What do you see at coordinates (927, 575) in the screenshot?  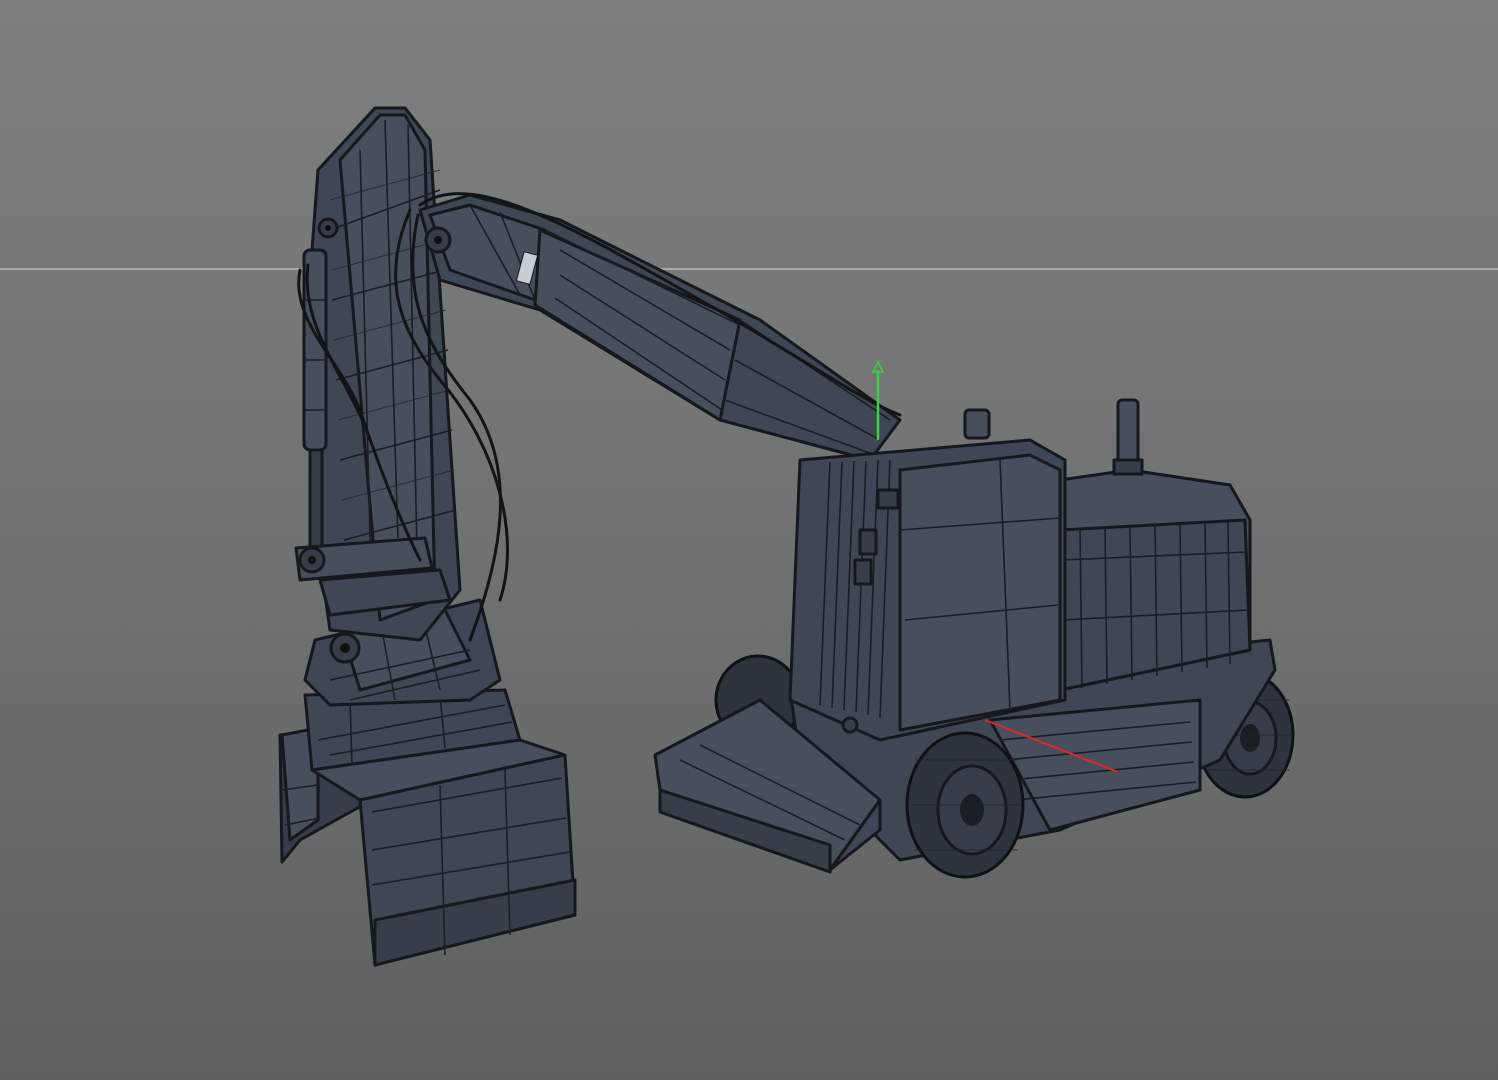 I see `operator-cab` at bounding box center [927, 575].